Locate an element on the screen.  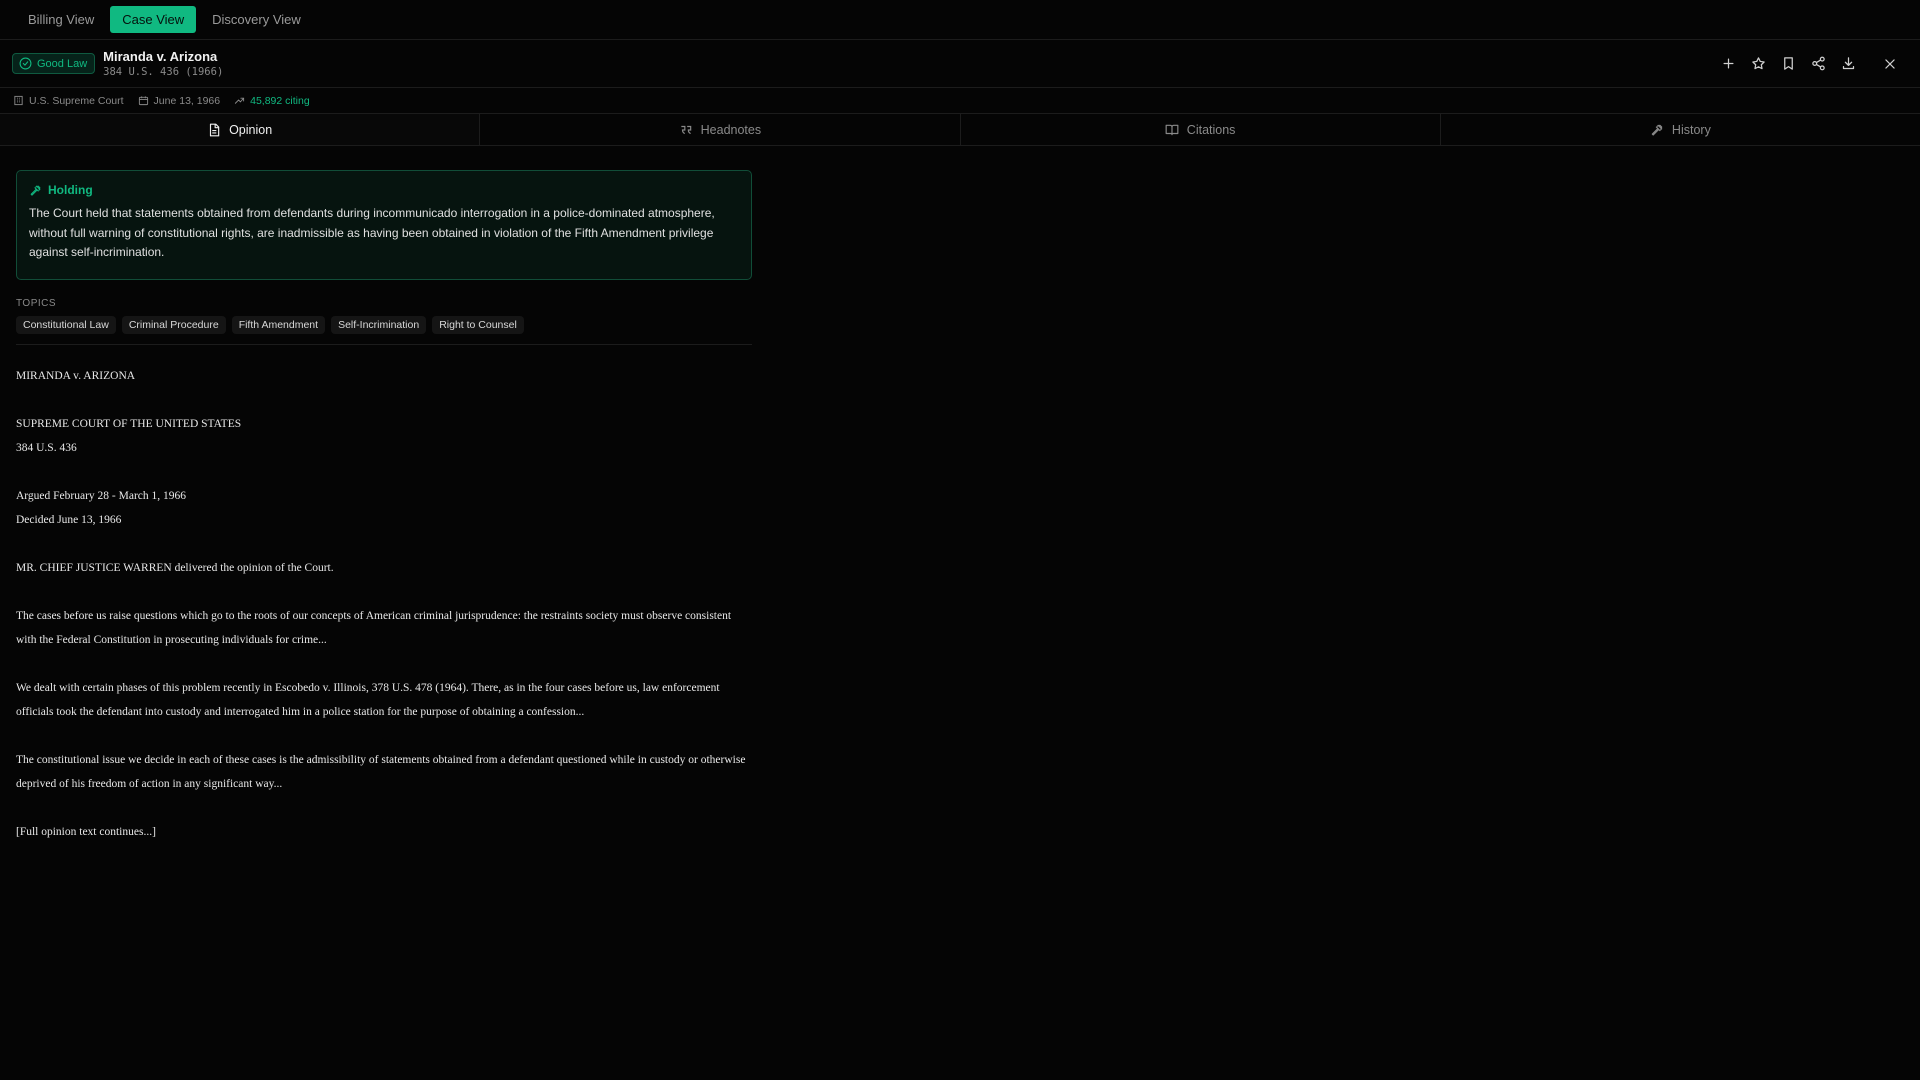
close-button is located at coordinates (1890, 64).